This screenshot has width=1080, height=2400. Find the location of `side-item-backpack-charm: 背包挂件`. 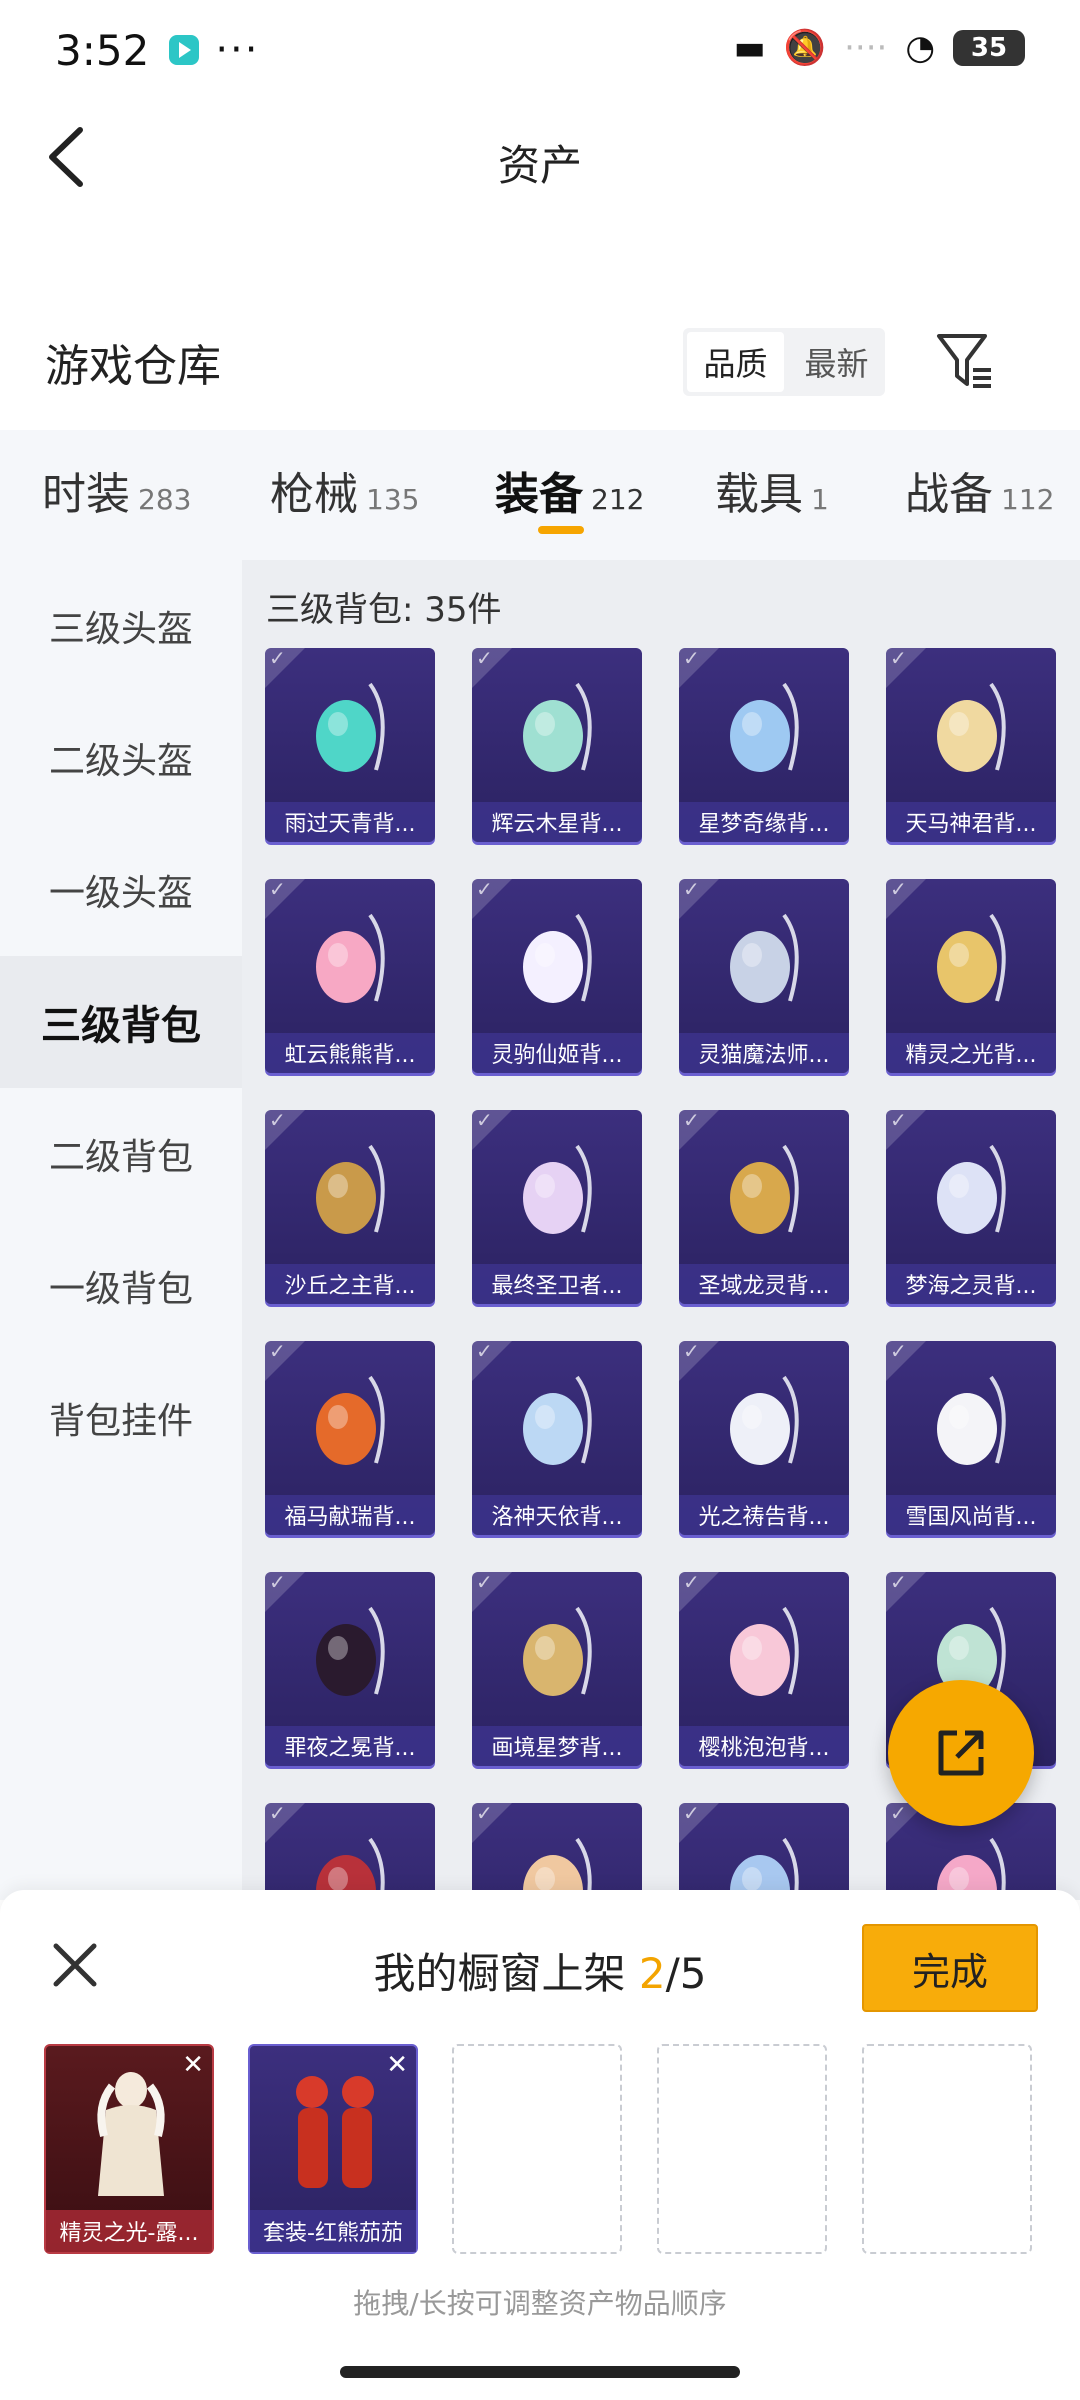

side-item-backpack-charm: 背包挂件 is located at coordinates (121, 1418).